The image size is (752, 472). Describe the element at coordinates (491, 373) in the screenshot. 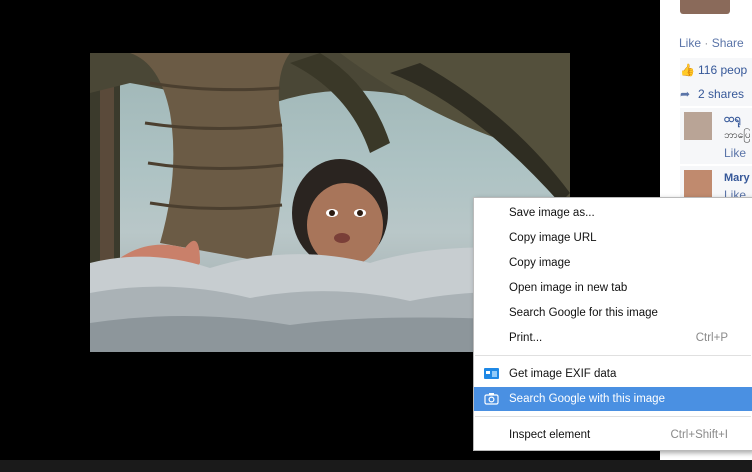

I see `exif-icon` at that location.